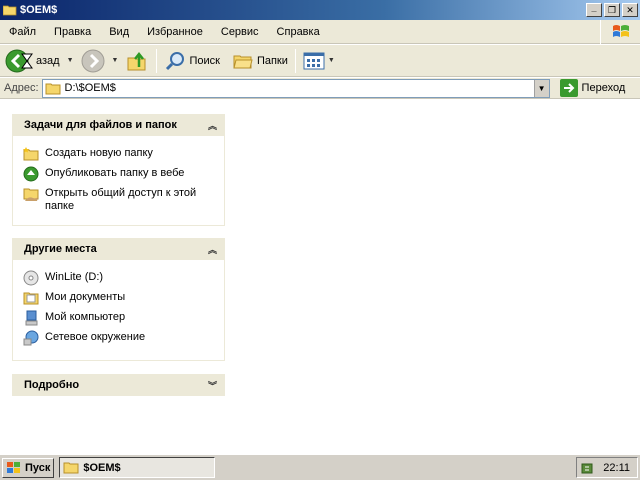 This screenshot has width=640, height=480. I want to click on go-button: Переход, so click(592, 88).